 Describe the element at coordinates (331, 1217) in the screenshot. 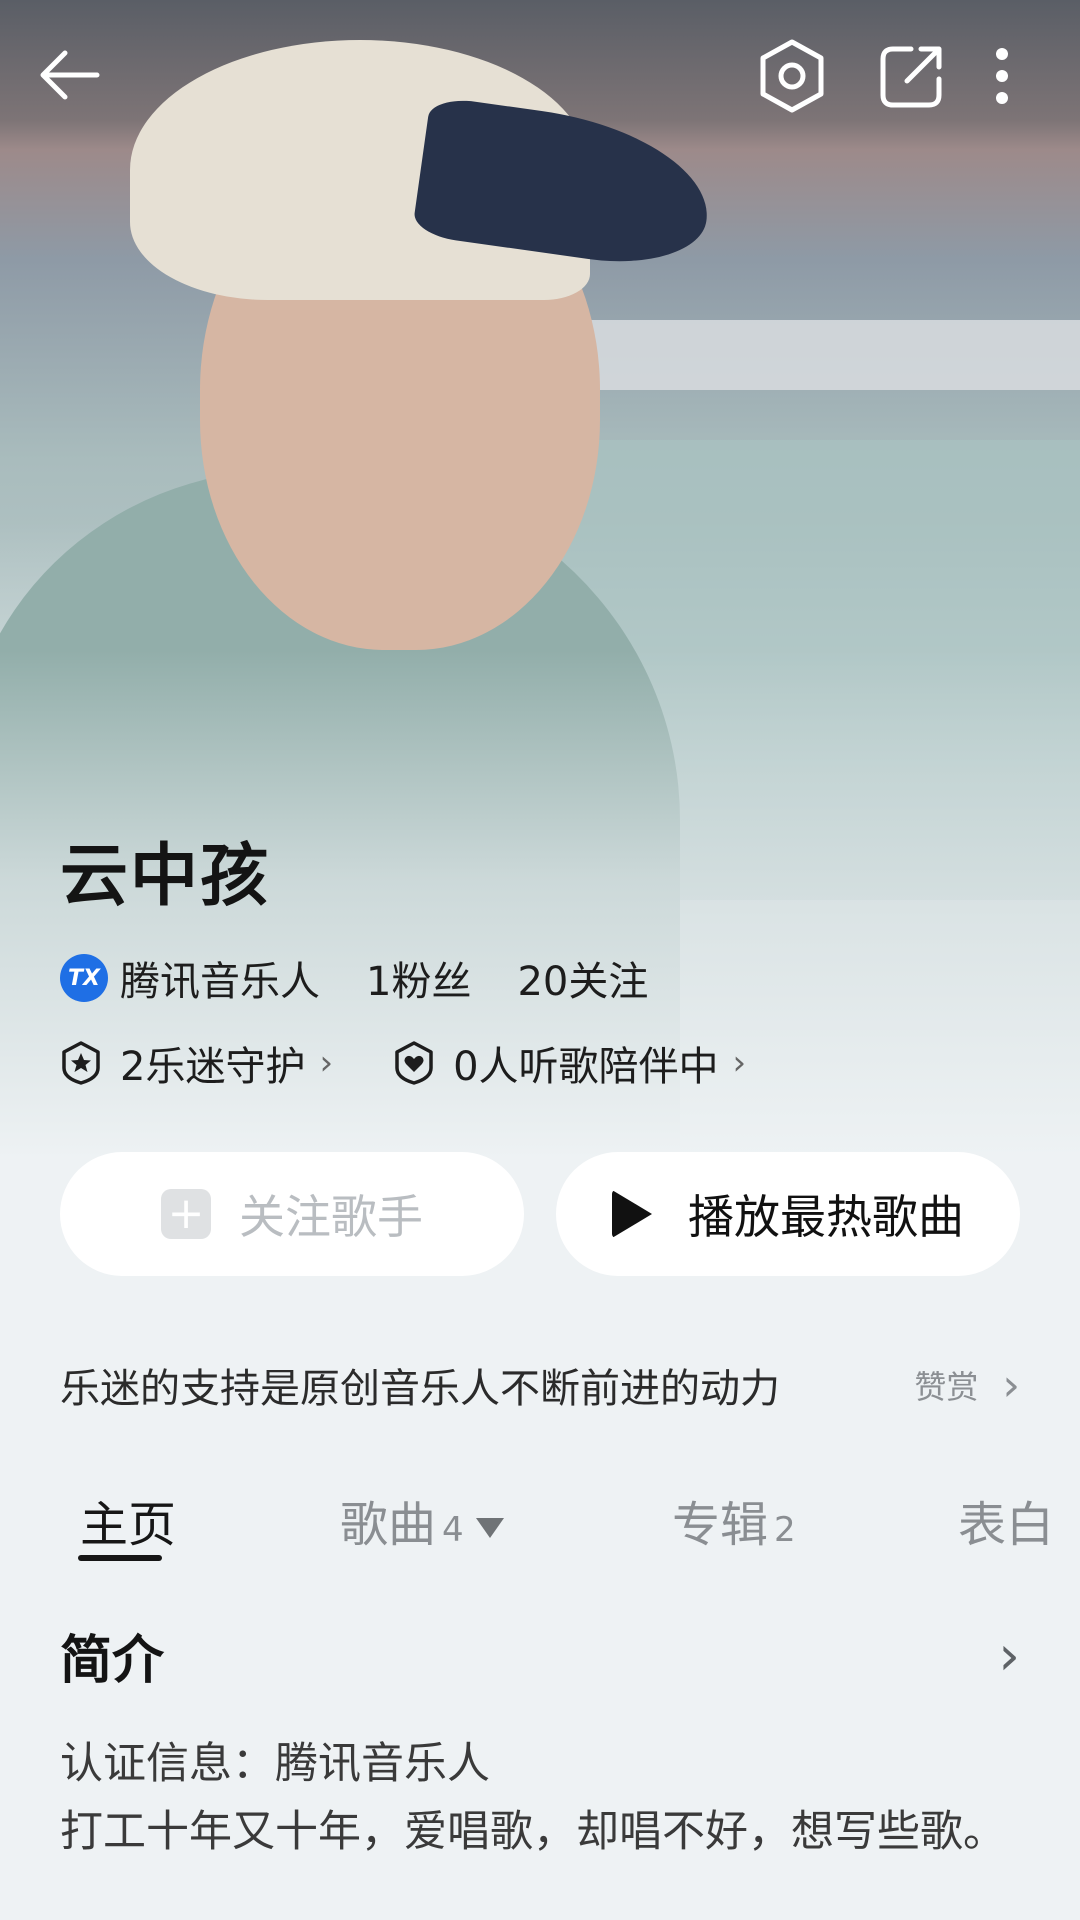

I see `follow-label: 关注歌手` at that location.